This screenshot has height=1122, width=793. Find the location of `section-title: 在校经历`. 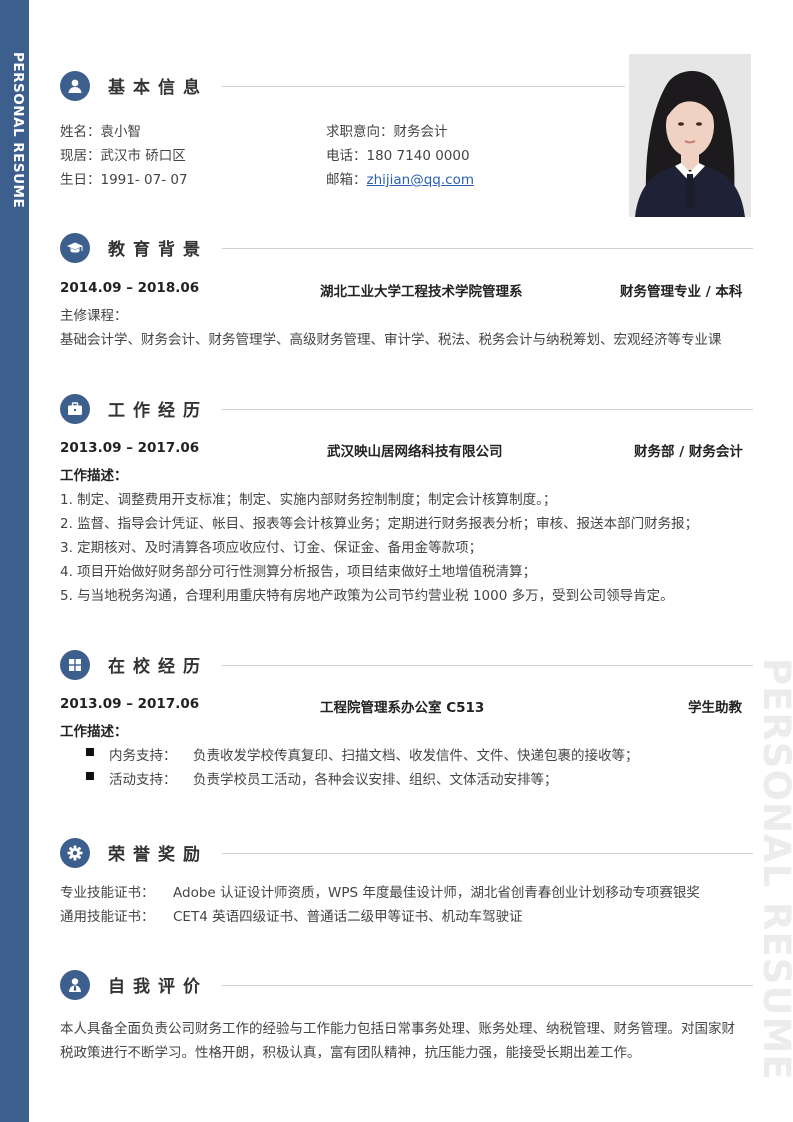

section-title: 在校经历 is located at coordinates (158, 667).